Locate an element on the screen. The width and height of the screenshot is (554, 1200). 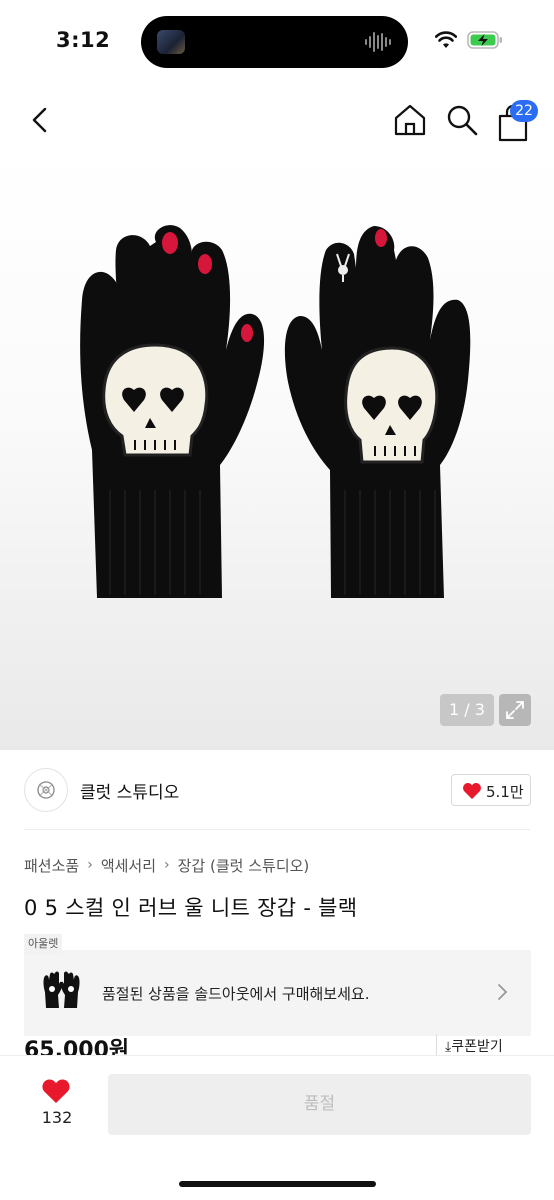
right-skull-patch is located at coordinates (391, 405).